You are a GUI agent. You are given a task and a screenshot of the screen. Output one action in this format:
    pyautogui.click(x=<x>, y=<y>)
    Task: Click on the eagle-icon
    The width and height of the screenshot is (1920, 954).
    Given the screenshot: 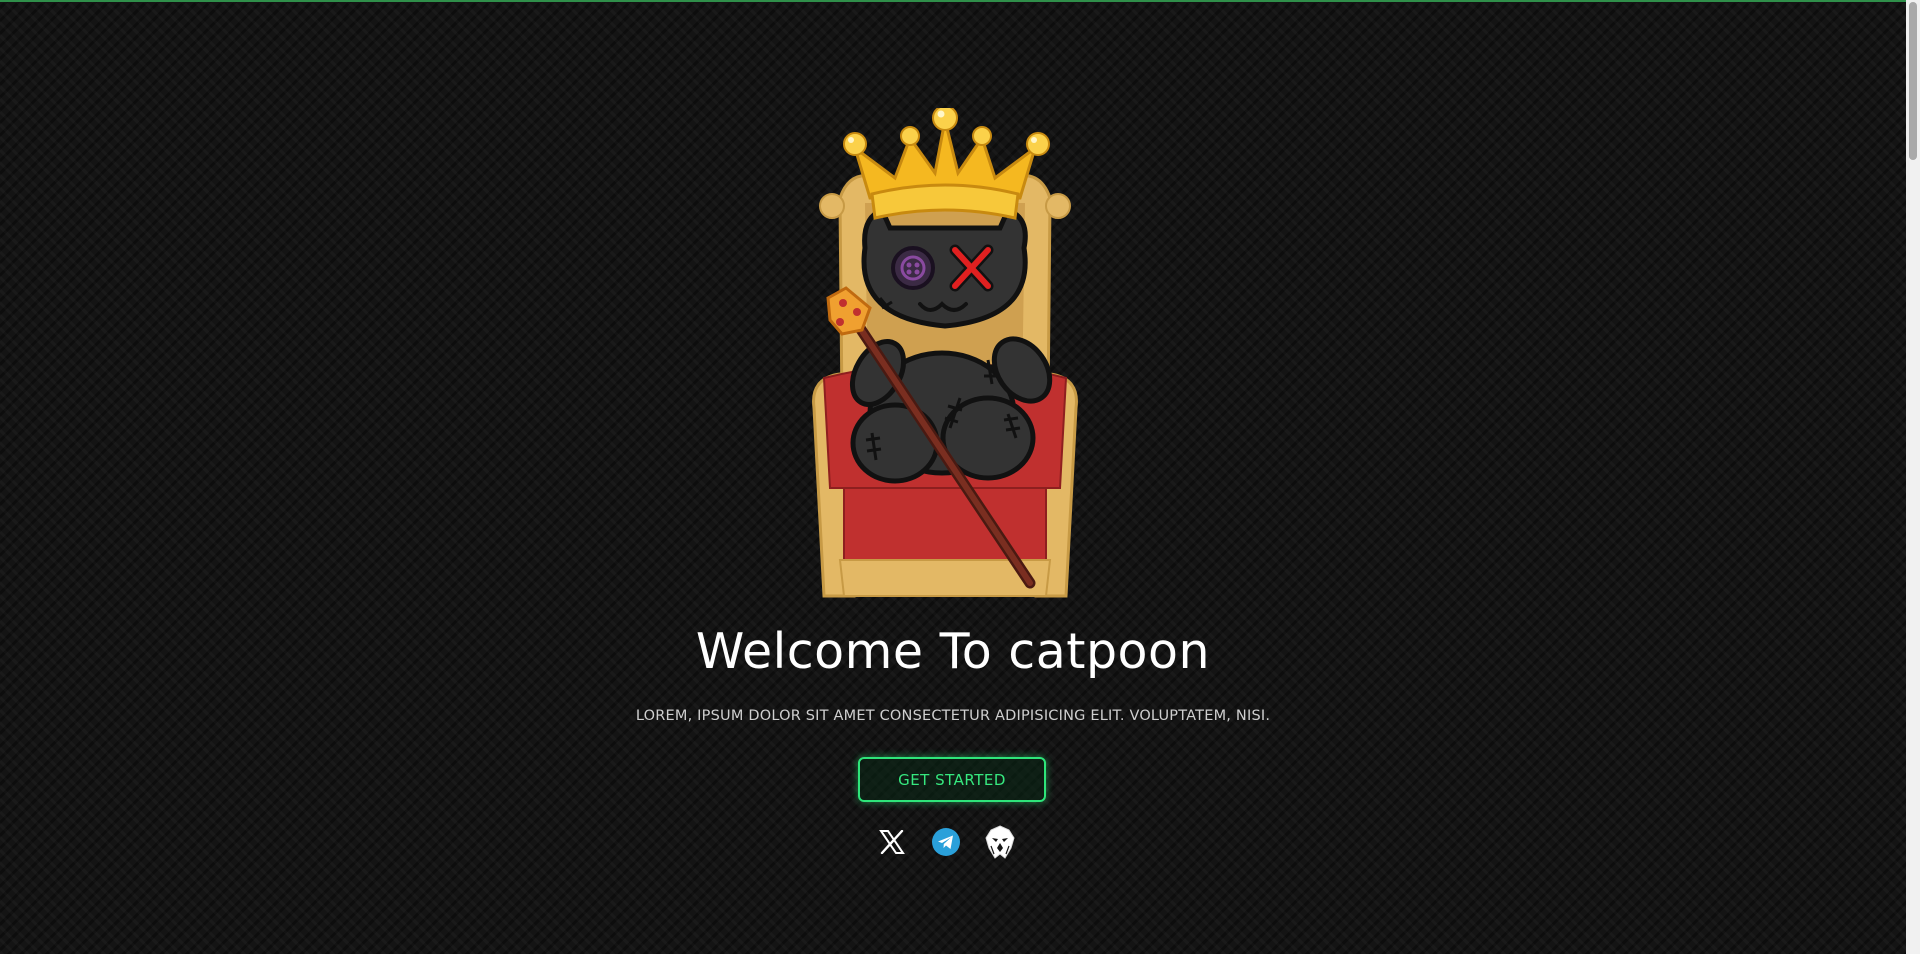 What is the action you would take?
    pyautogui.click(x=1000, y=842)
    